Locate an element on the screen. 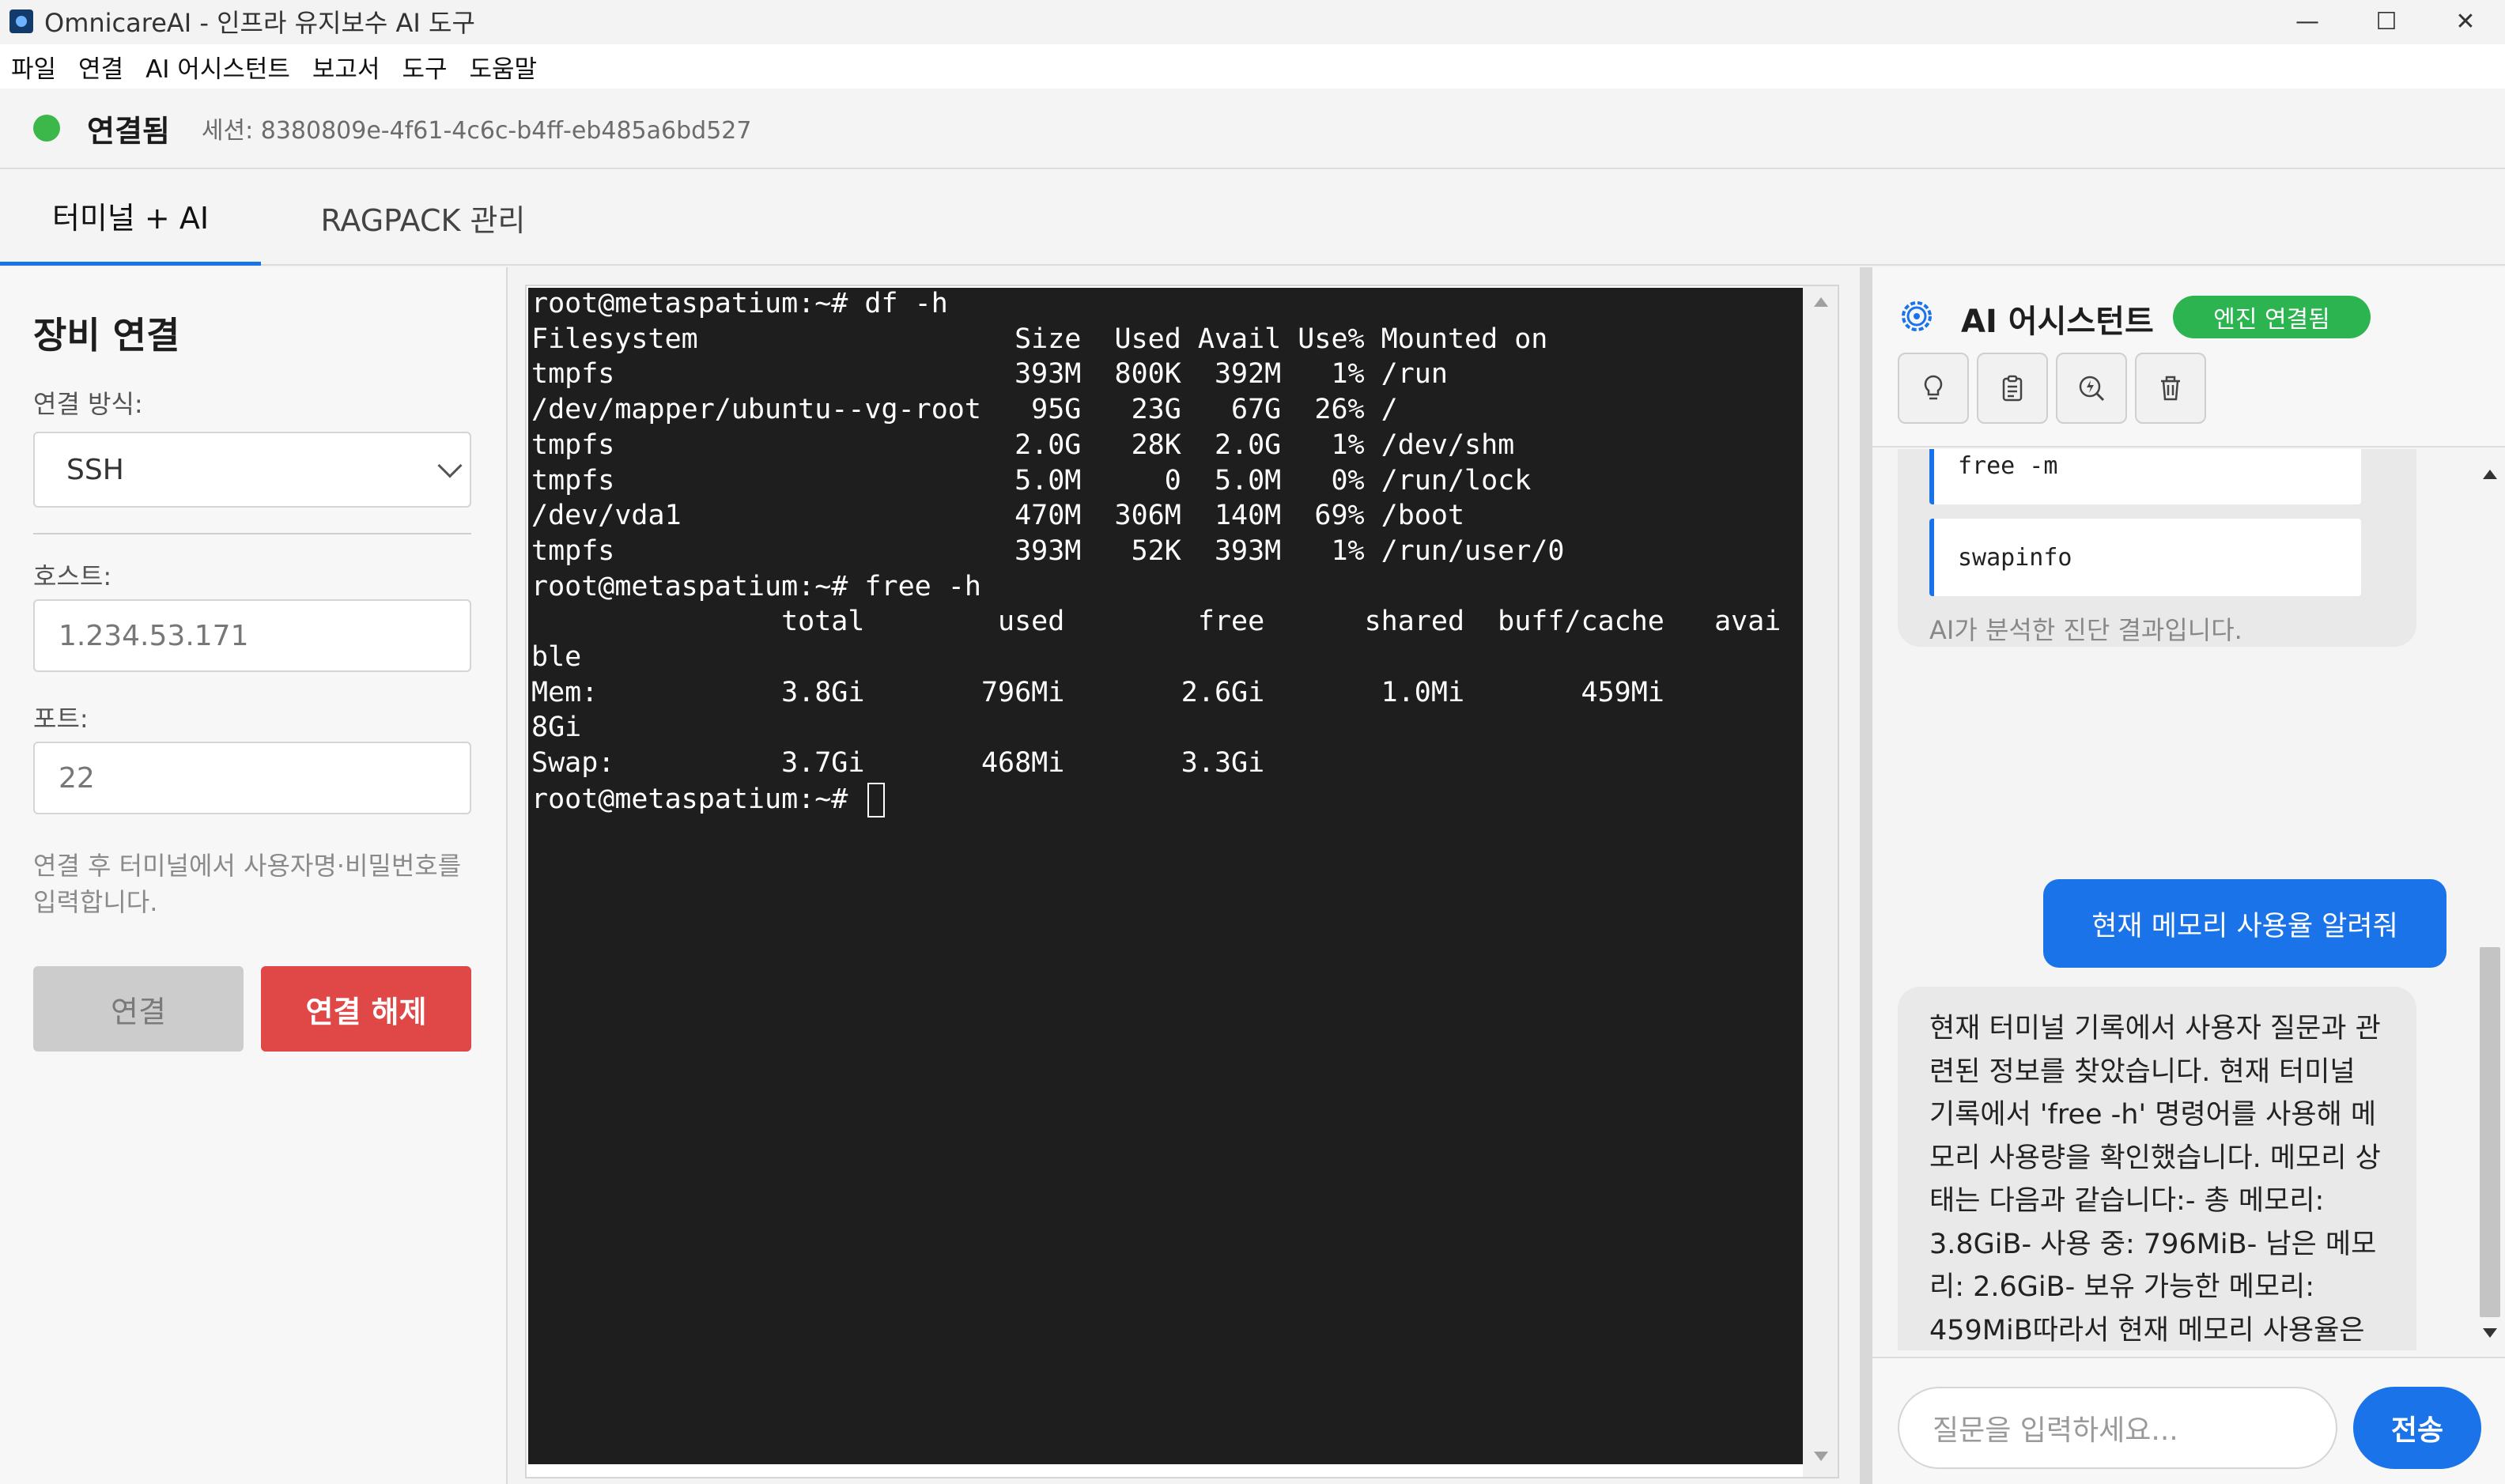 The height and width of the screenshot is (1484, 2505). terminal-line: root@metaspatium:~# df -h is located at coordinates (740, 303).